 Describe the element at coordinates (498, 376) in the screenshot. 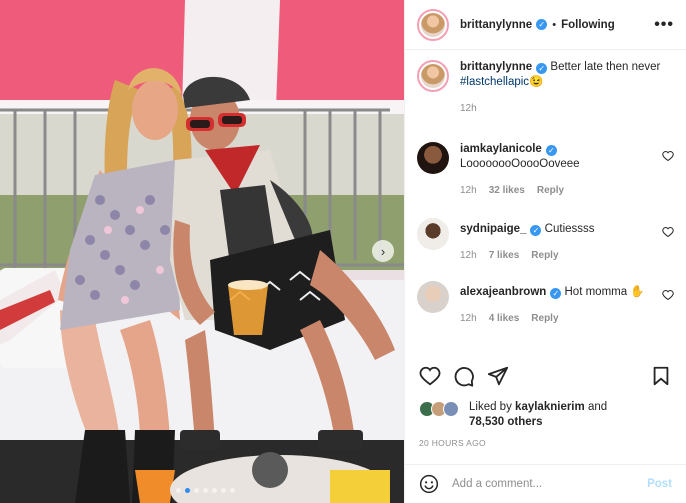

I see `share-send-icon` at that location.